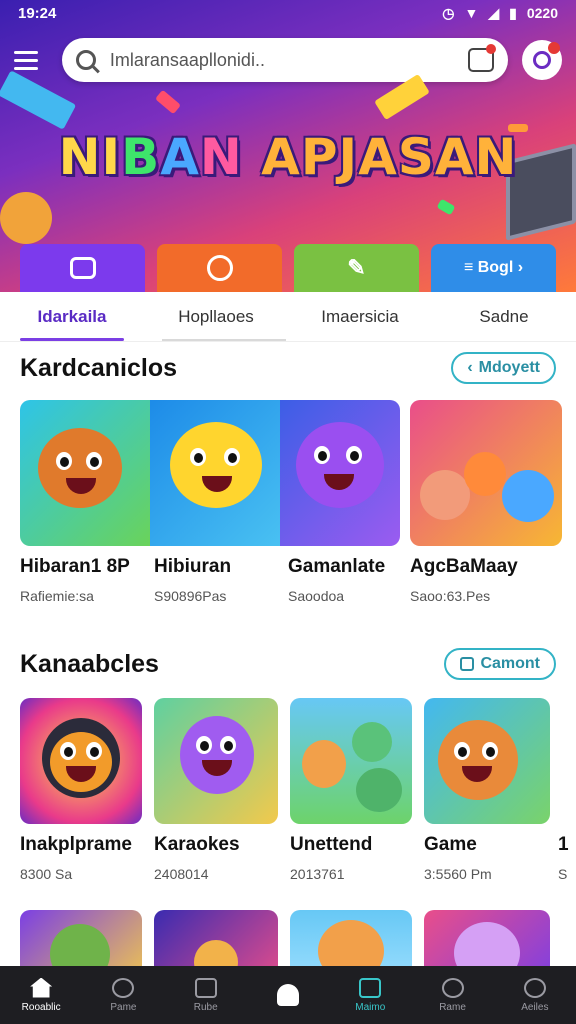 This screenshot has height=1024, width=576. I want to click on category-button-edit: ✎, so click(356, 268).